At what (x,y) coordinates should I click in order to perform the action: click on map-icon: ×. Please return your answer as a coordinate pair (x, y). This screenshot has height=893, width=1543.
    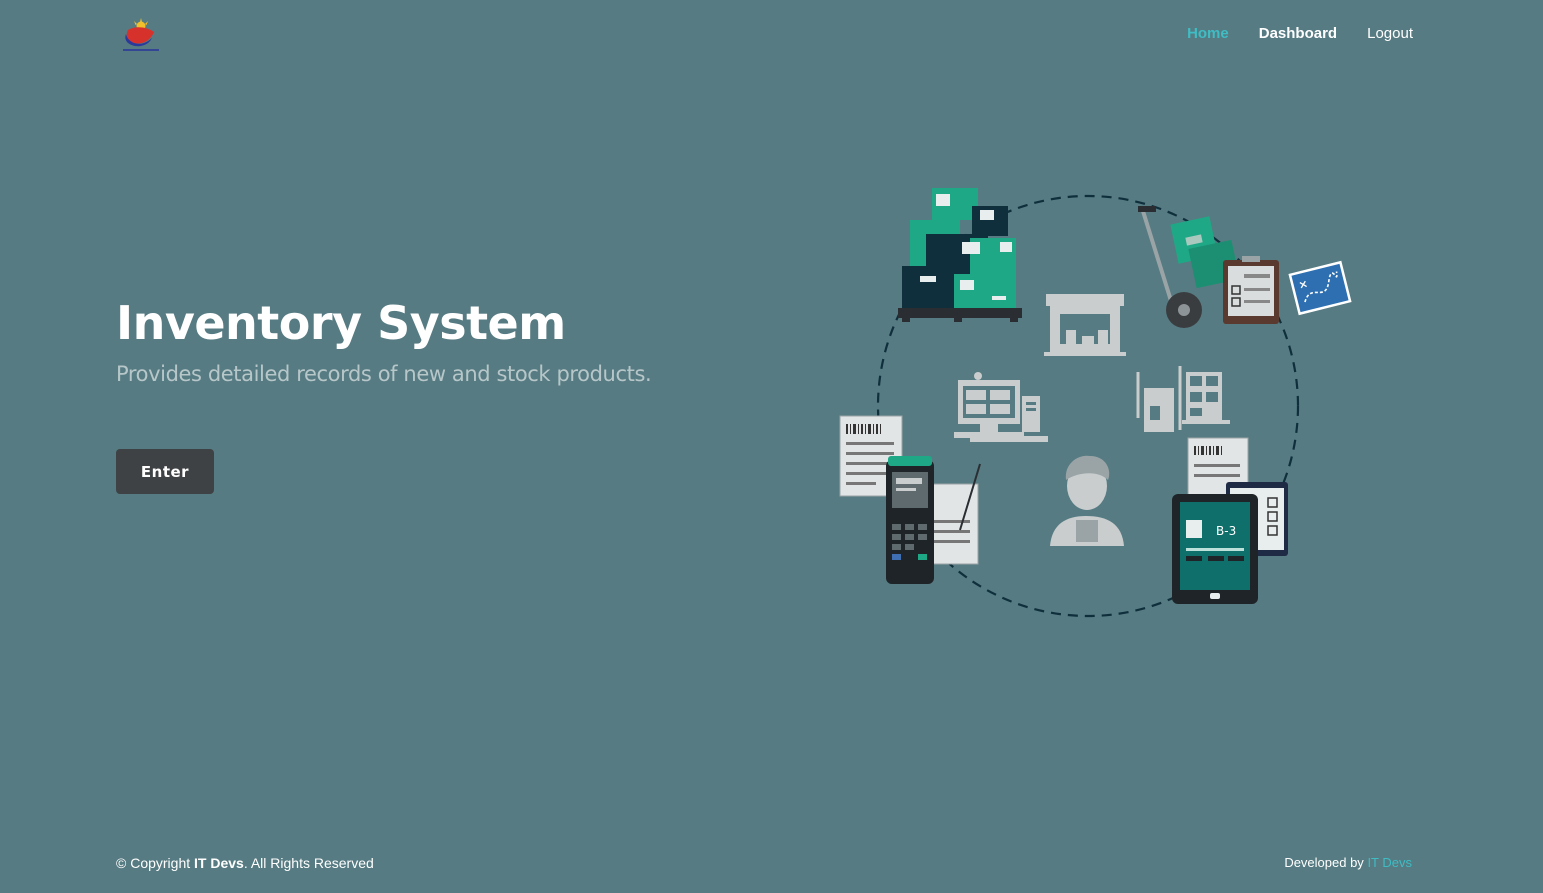
    Looking at the image, I should click on (1320, 288).